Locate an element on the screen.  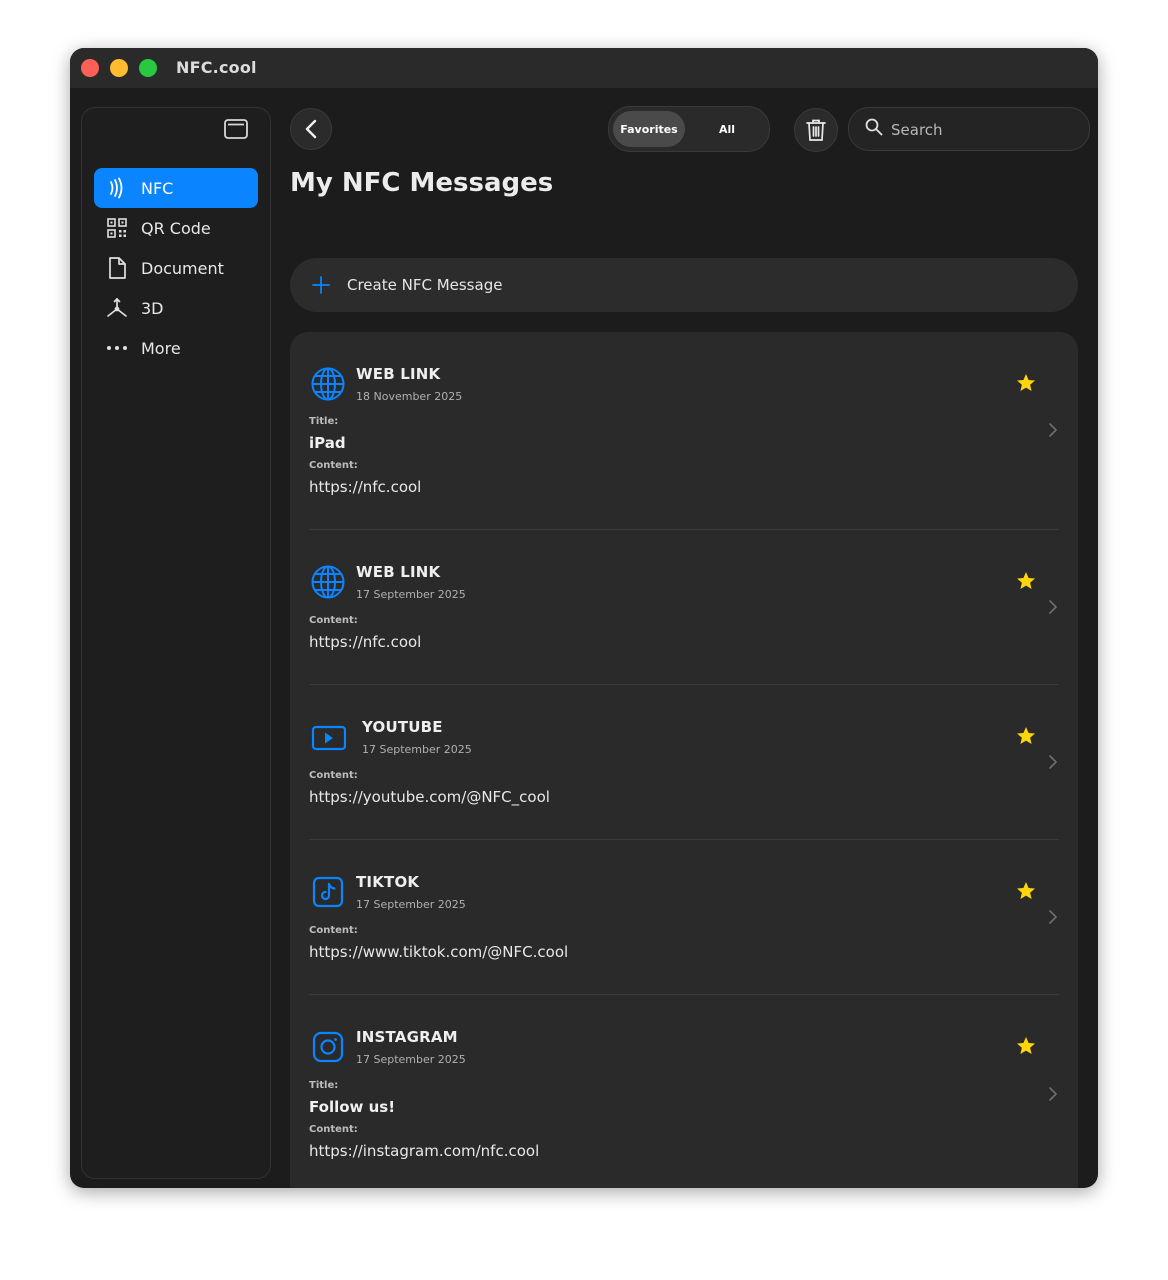
sidebar-item-label: 3D is located at coordinates (152, 308).